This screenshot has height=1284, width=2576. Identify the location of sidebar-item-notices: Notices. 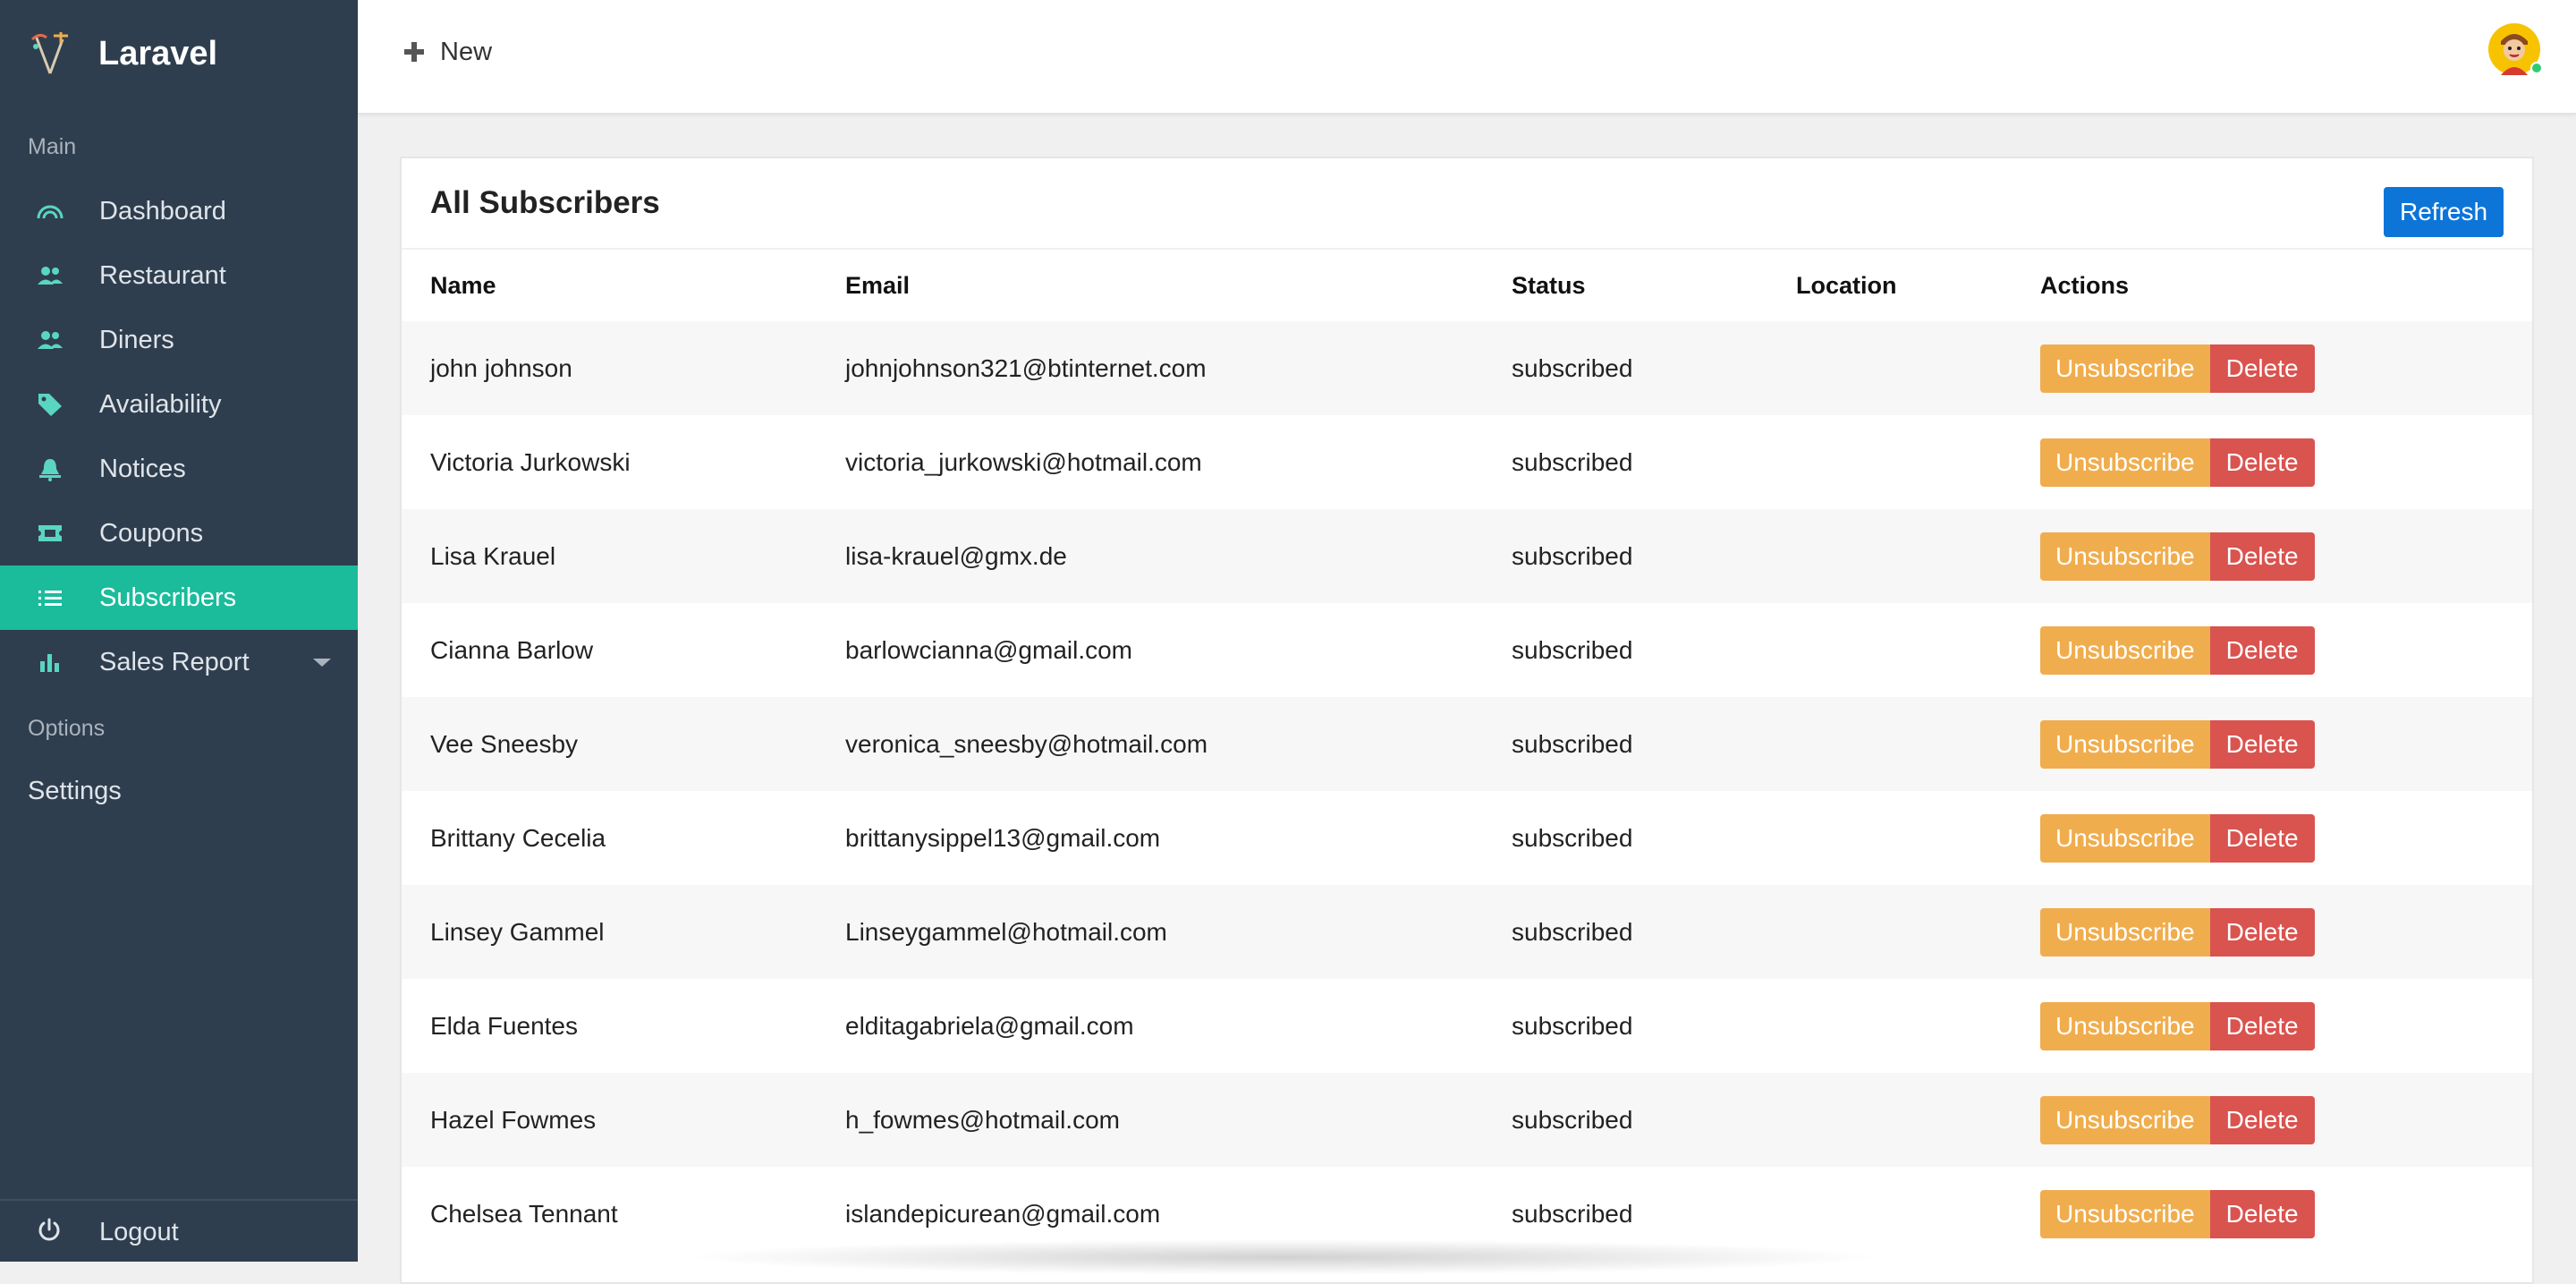
(179, 469).